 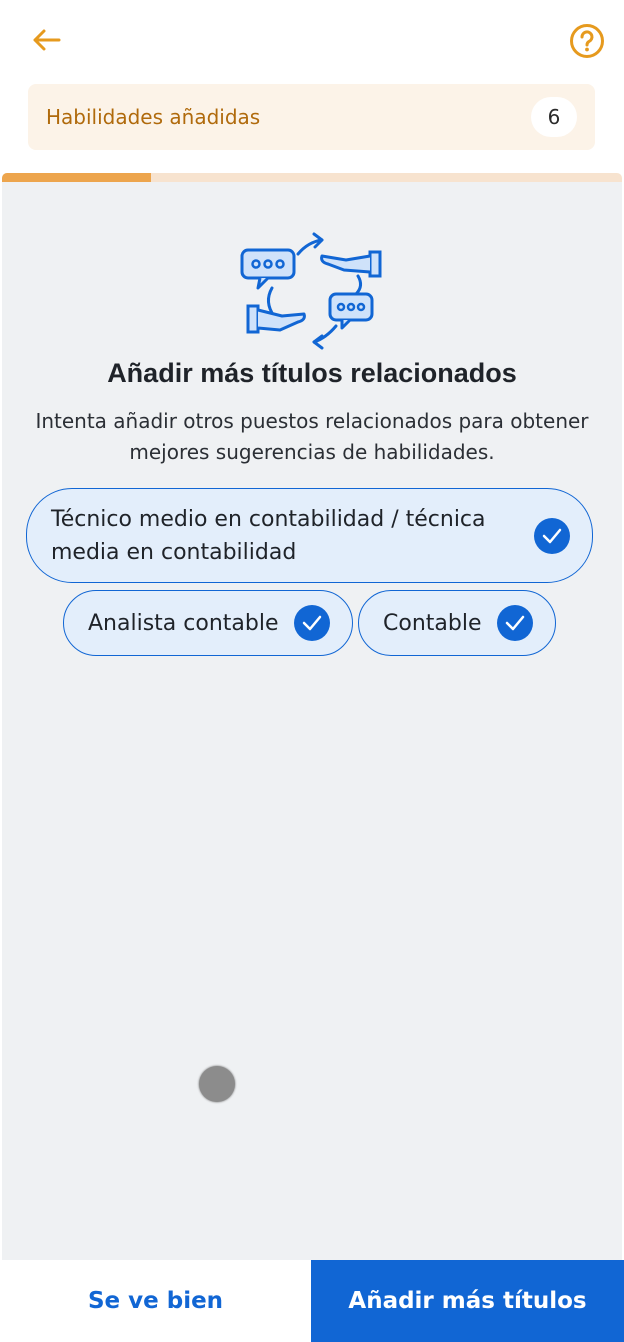 I want to click on back-button, so click(x=46, y=40).